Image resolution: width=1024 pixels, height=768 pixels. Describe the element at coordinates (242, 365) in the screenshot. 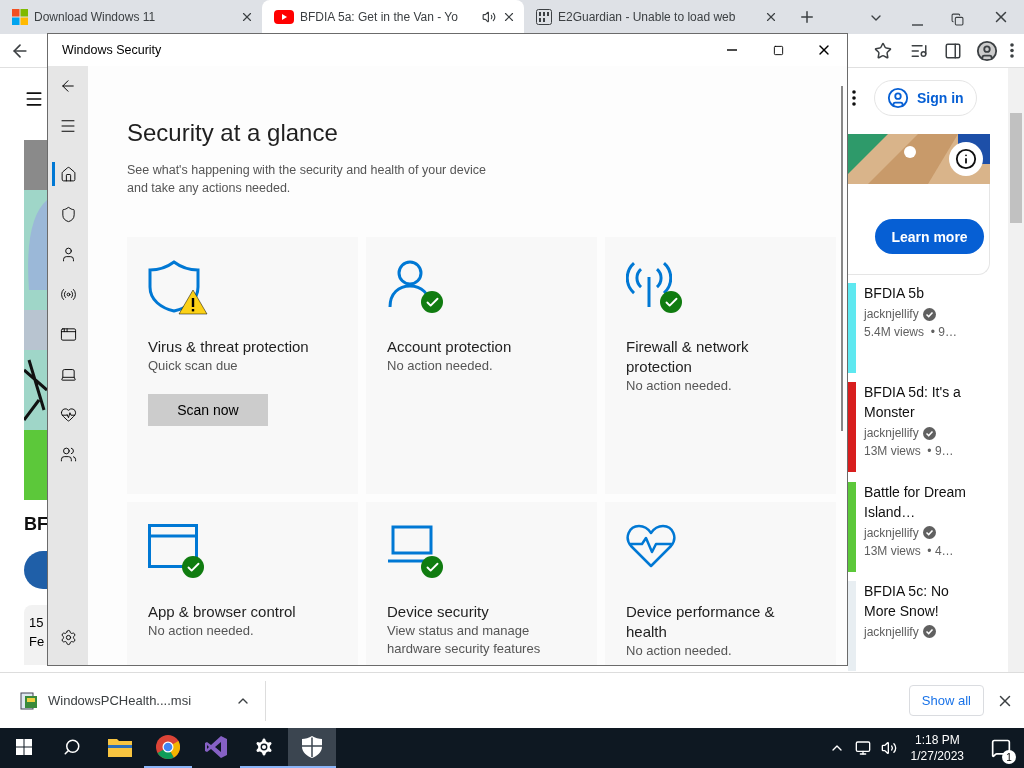

I see `security-tile: Virus & threat protection Quick scan due Scan now` at that location.